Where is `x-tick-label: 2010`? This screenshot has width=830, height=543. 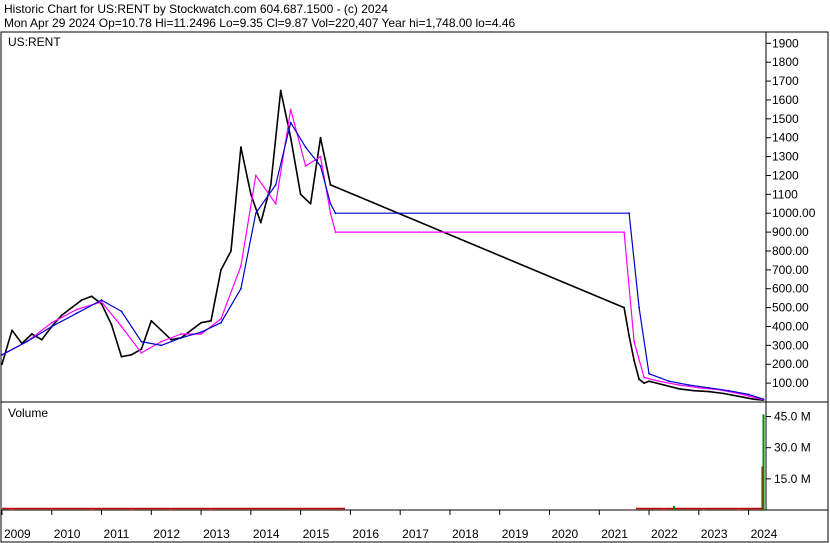 x-tick-label: 2010 is located at coordinates (67, 534).